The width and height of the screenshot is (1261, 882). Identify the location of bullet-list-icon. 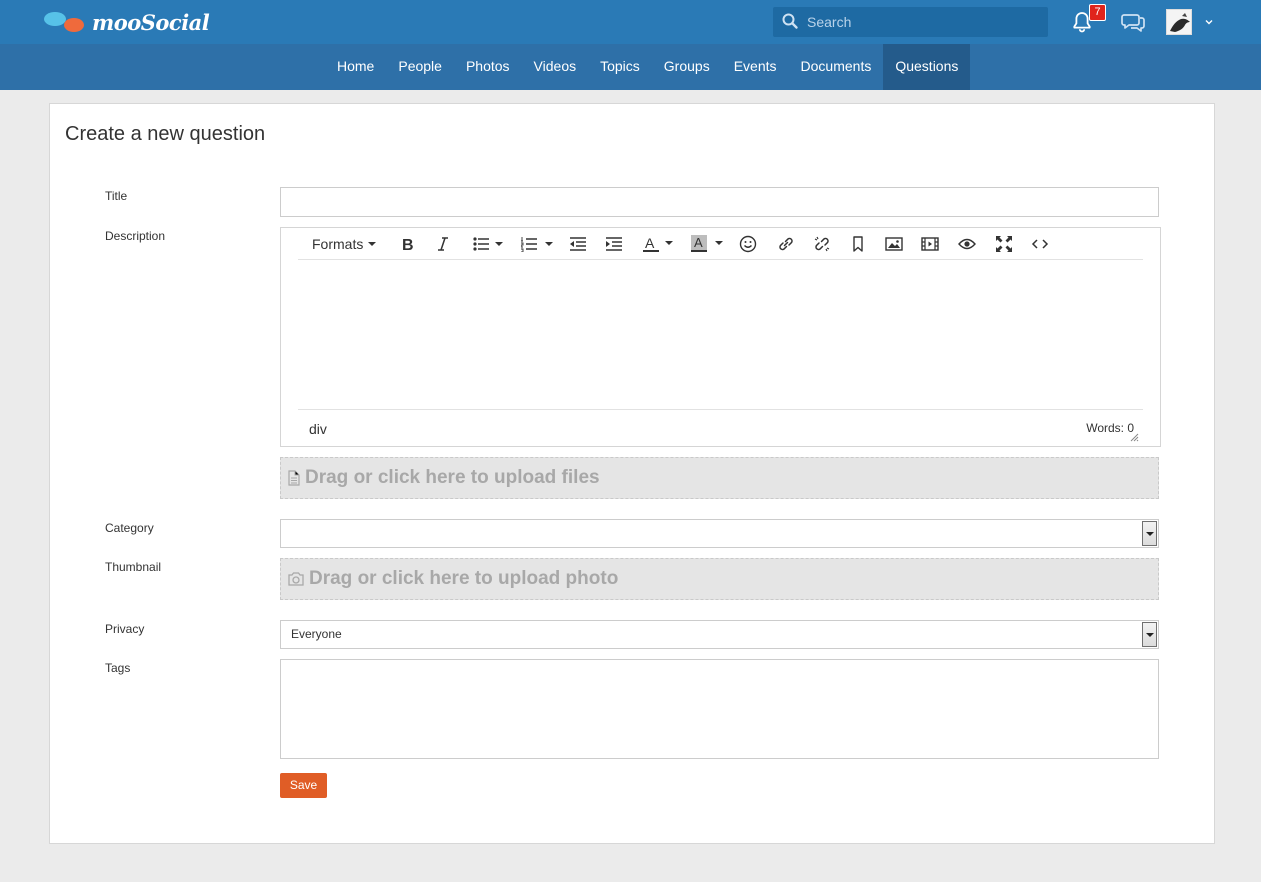
(488, 244).